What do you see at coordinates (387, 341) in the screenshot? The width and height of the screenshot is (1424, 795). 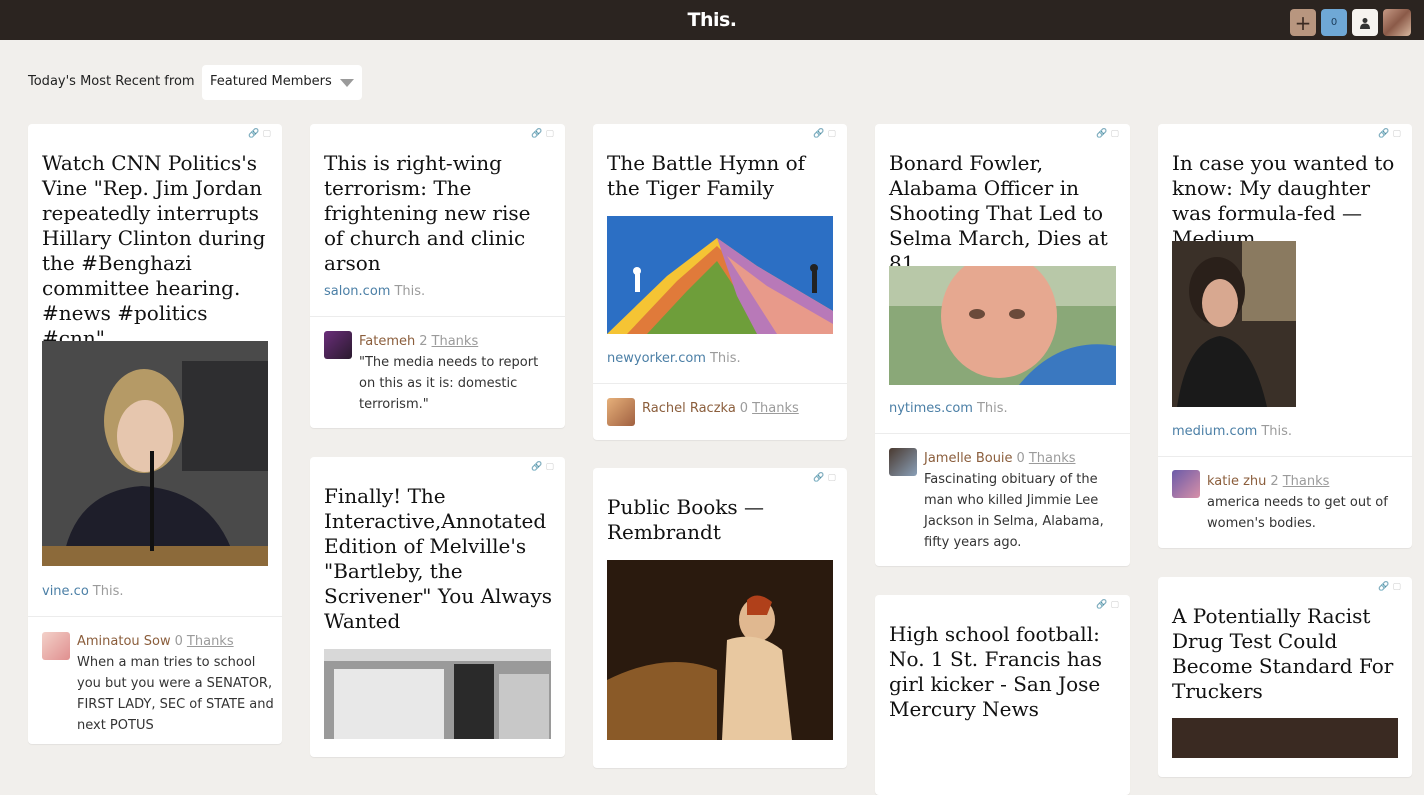 I see `username-link: Fatemeh` at bounding box center [387, 341].